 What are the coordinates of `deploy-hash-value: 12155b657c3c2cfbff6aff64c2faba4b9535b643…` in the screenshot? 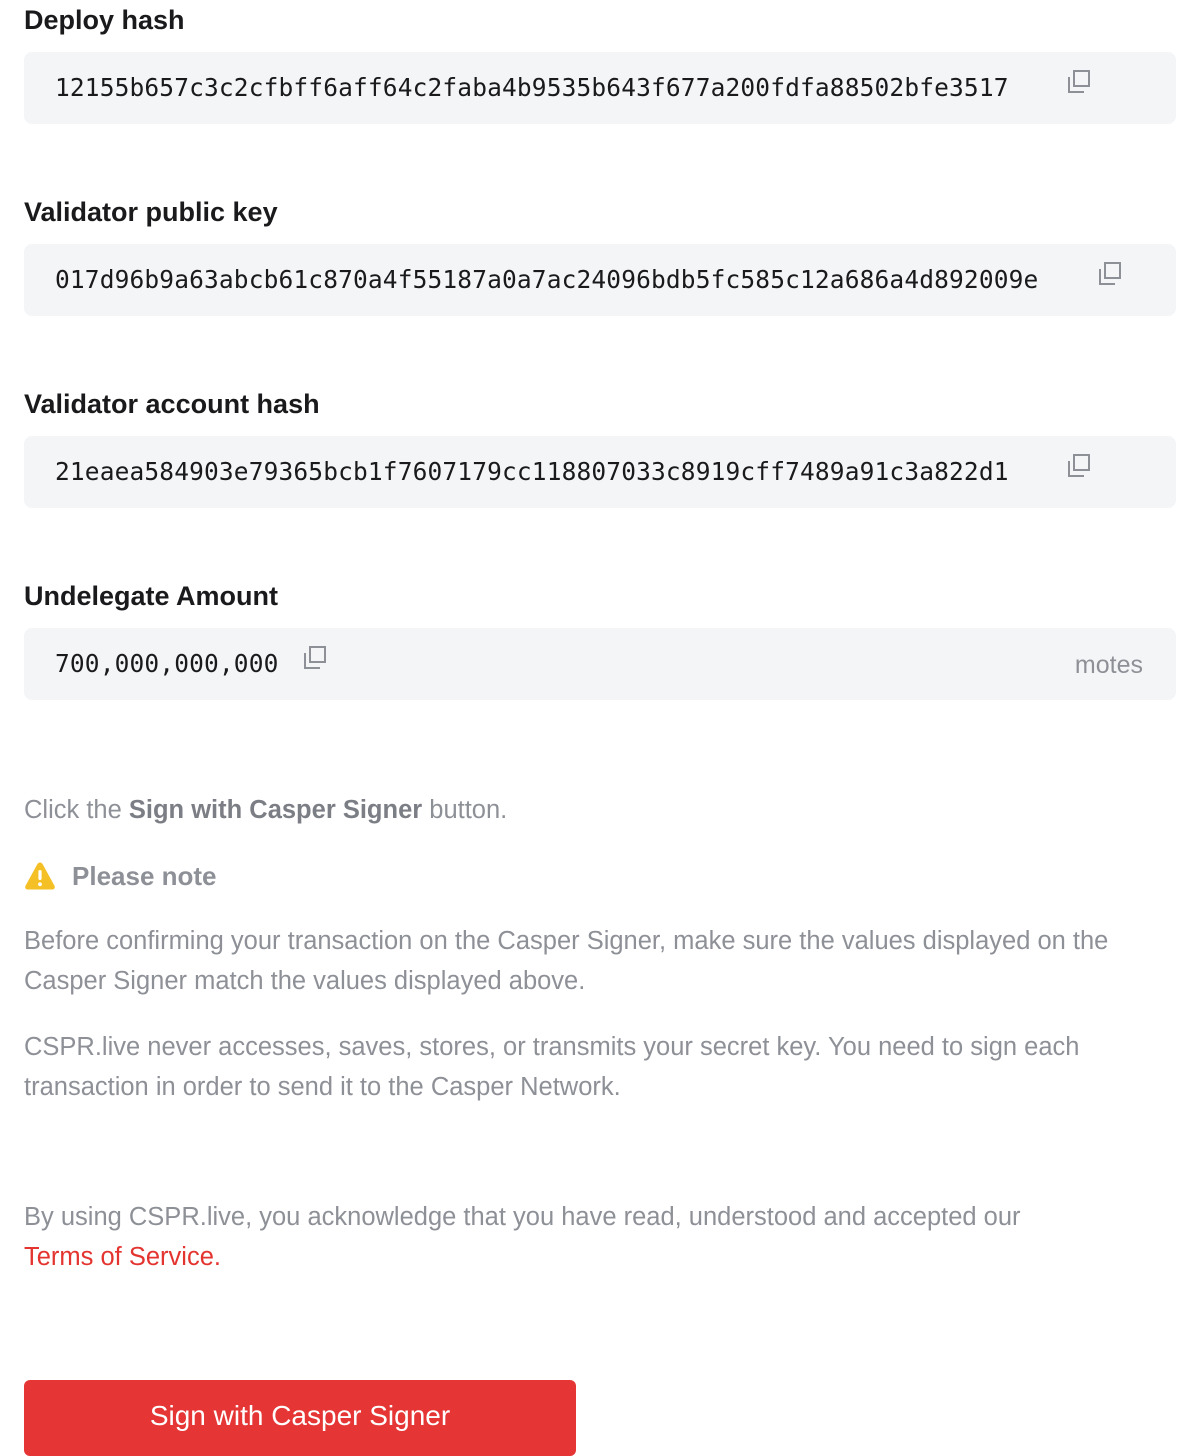 It's located at (532, 87).